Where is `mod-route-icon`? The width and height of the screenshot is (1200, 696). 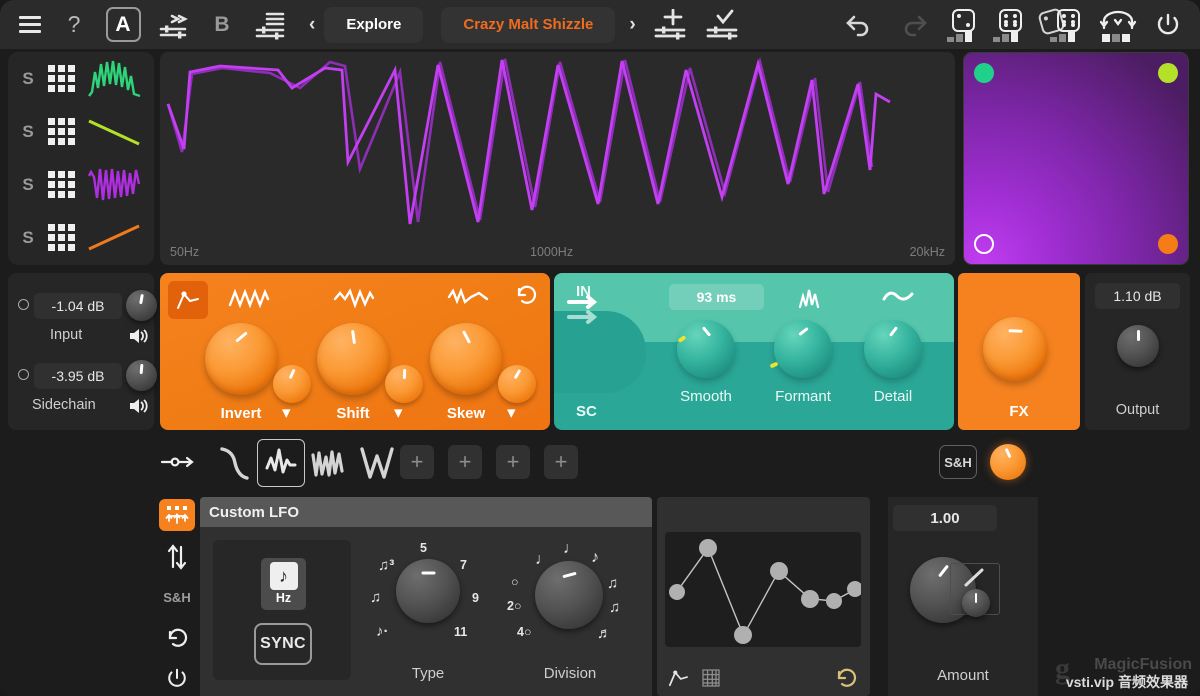
mod-route-icon is located at coordinates (178, 462).